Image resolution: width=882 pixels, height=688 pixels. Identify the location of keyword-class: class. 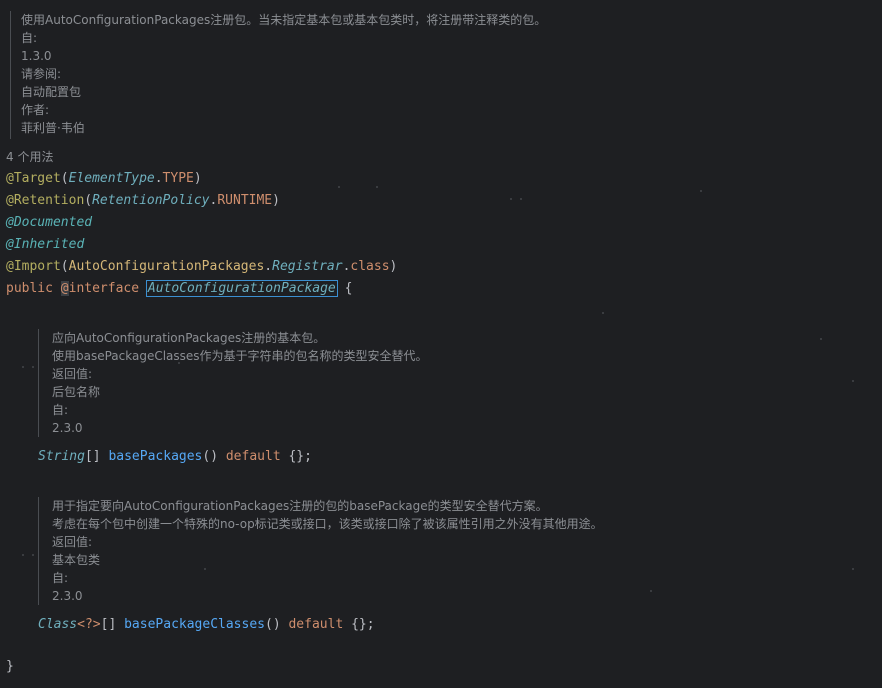
(370, 266).